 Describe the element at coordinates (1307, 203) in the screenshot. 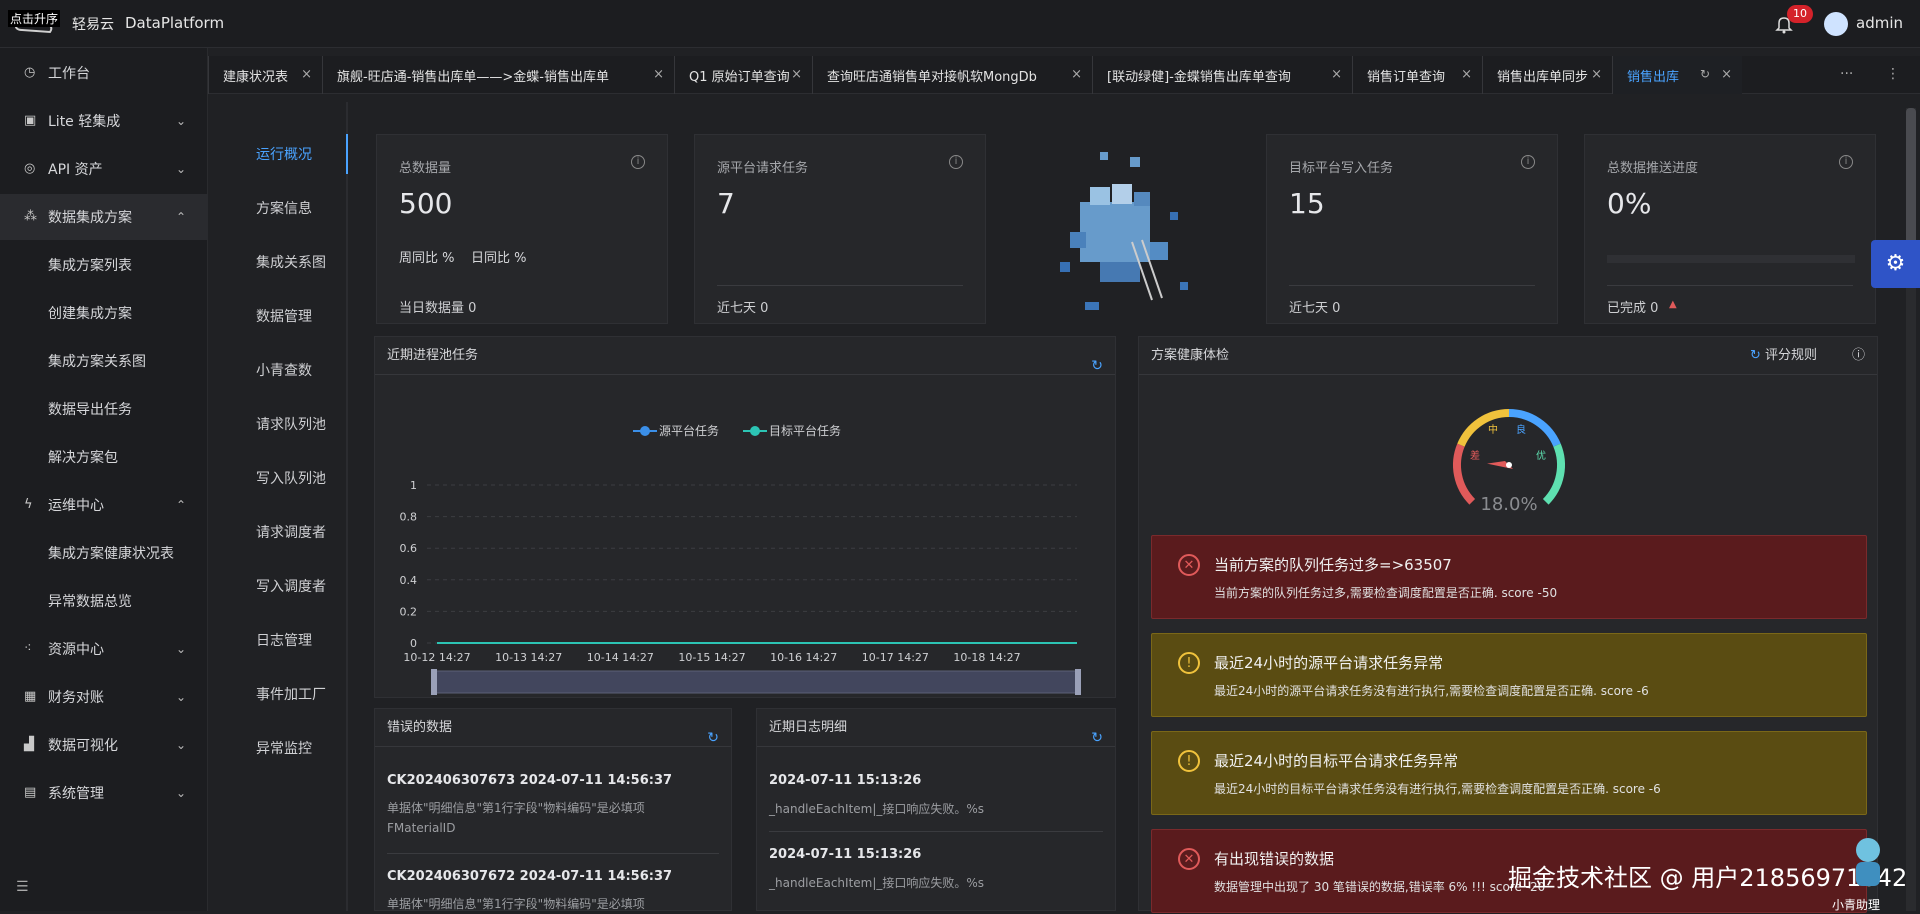

I see `stat-value: 15` at that location.